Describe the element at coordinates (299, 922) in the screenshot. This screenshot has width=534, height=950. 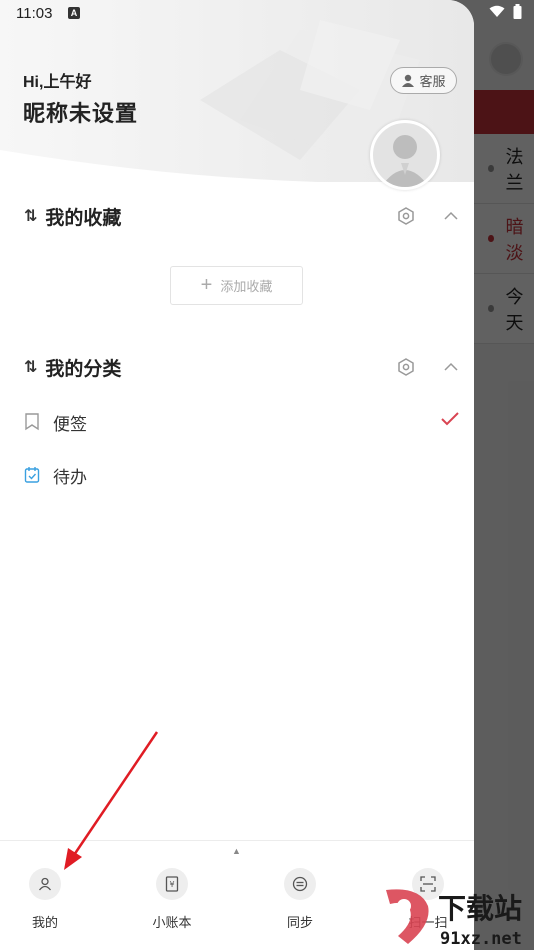
I see `nav-label: 同步` at that location.